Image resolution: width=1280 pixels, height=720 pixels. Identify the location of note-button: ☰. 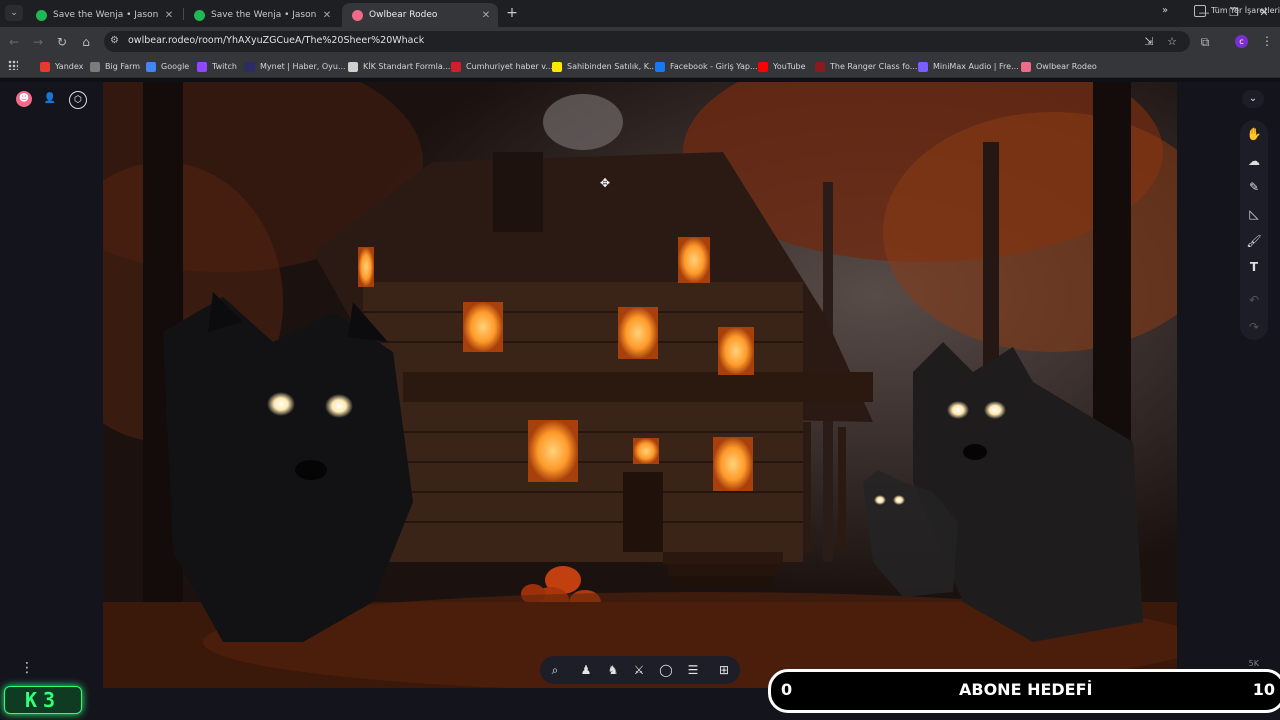
(693, 670).